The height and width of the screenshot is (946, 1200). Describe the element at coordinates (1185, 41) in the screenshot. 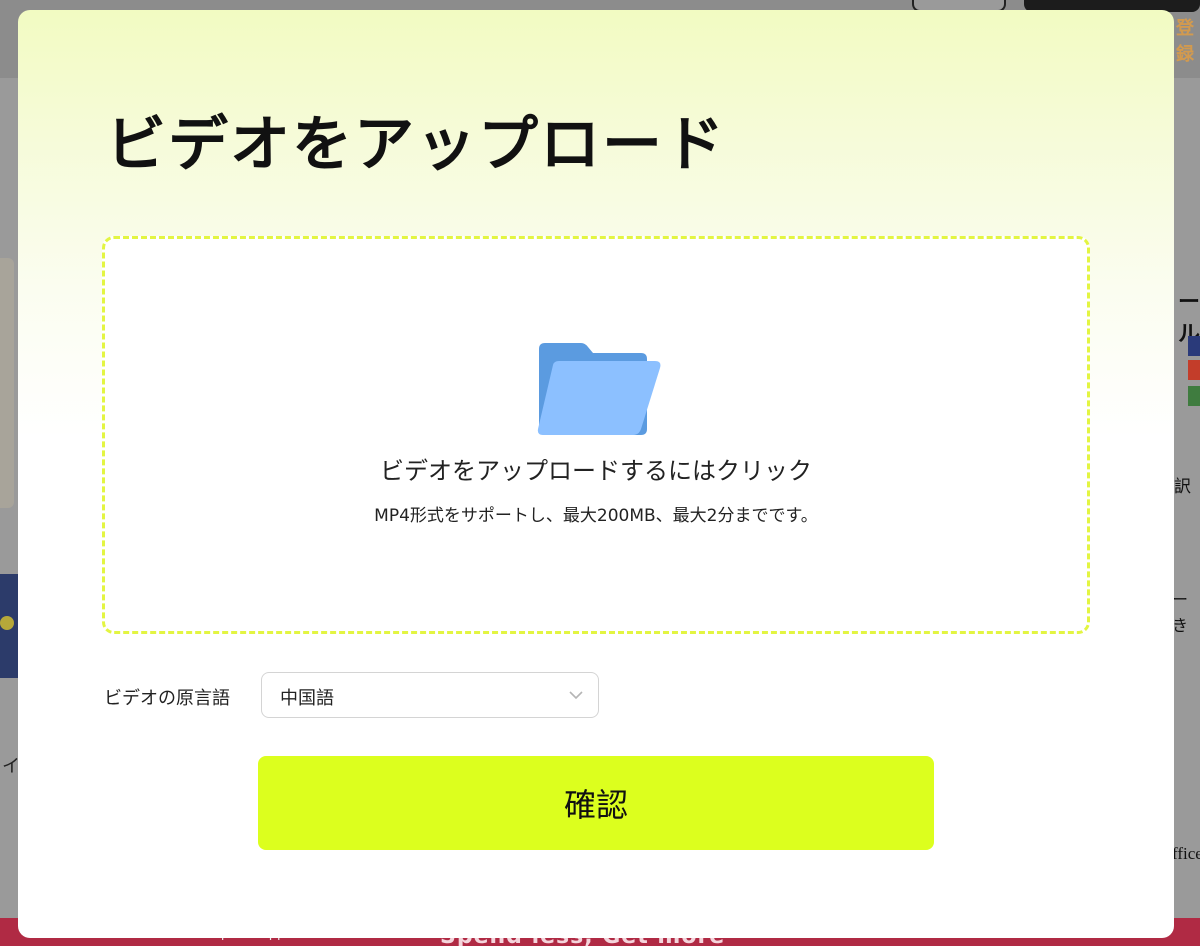

I see `background-register-label: 登録` at that location.